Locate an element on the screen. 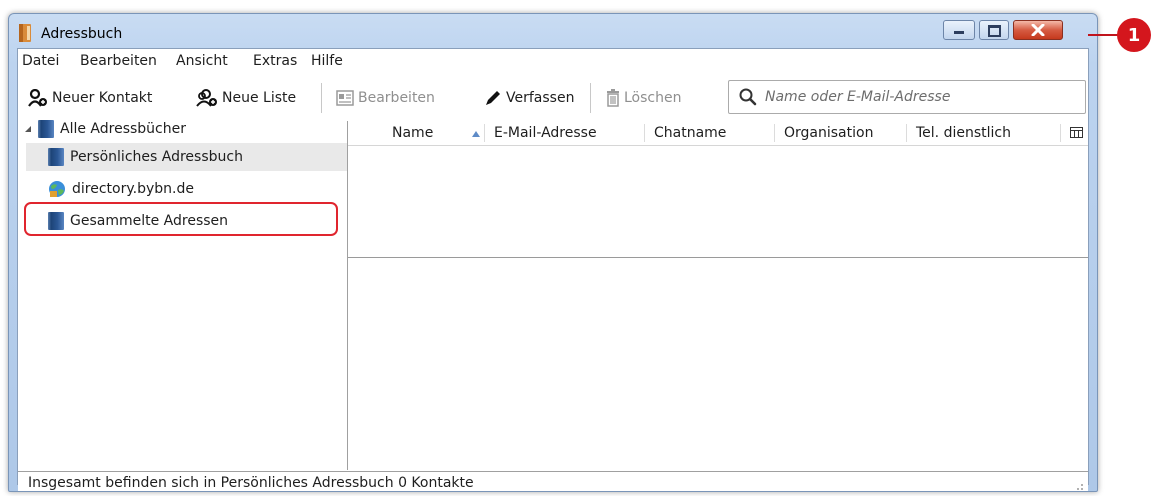 The width and height of the screenshot is (1153, 496). menu-datei: Datei is located at coordinates (40, 61).